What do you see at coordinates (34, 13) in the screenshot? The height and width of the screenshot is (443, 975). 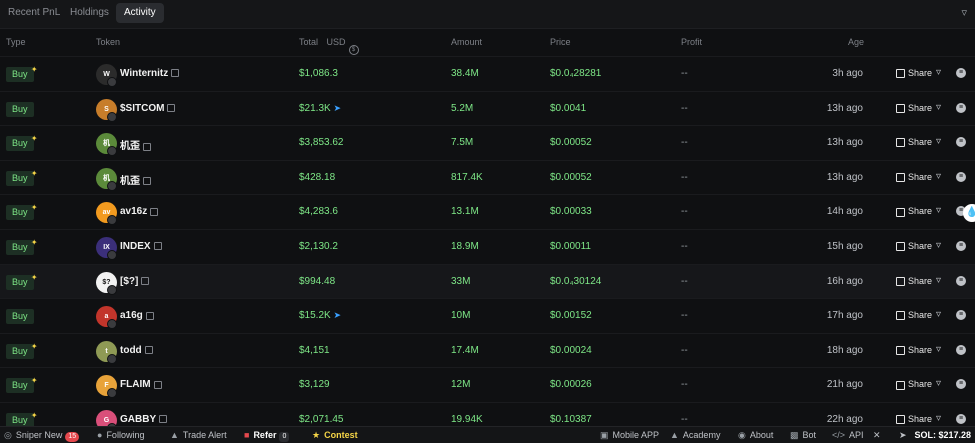 I see `tab-recent-pnl: Recent PnL` at bounding box center [34, 13].